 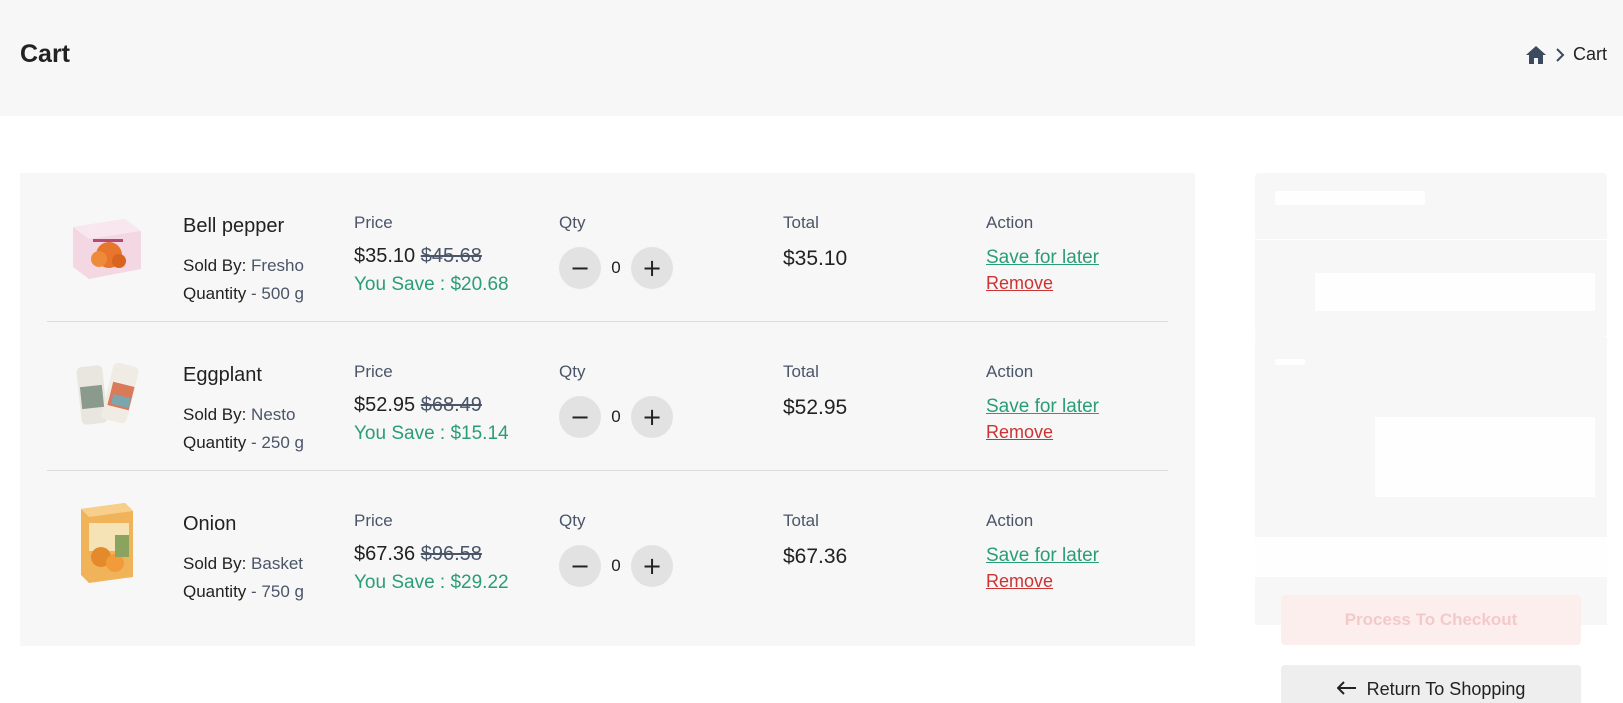 I want to click on current-price: $67.36, so click(x=385, y=554).